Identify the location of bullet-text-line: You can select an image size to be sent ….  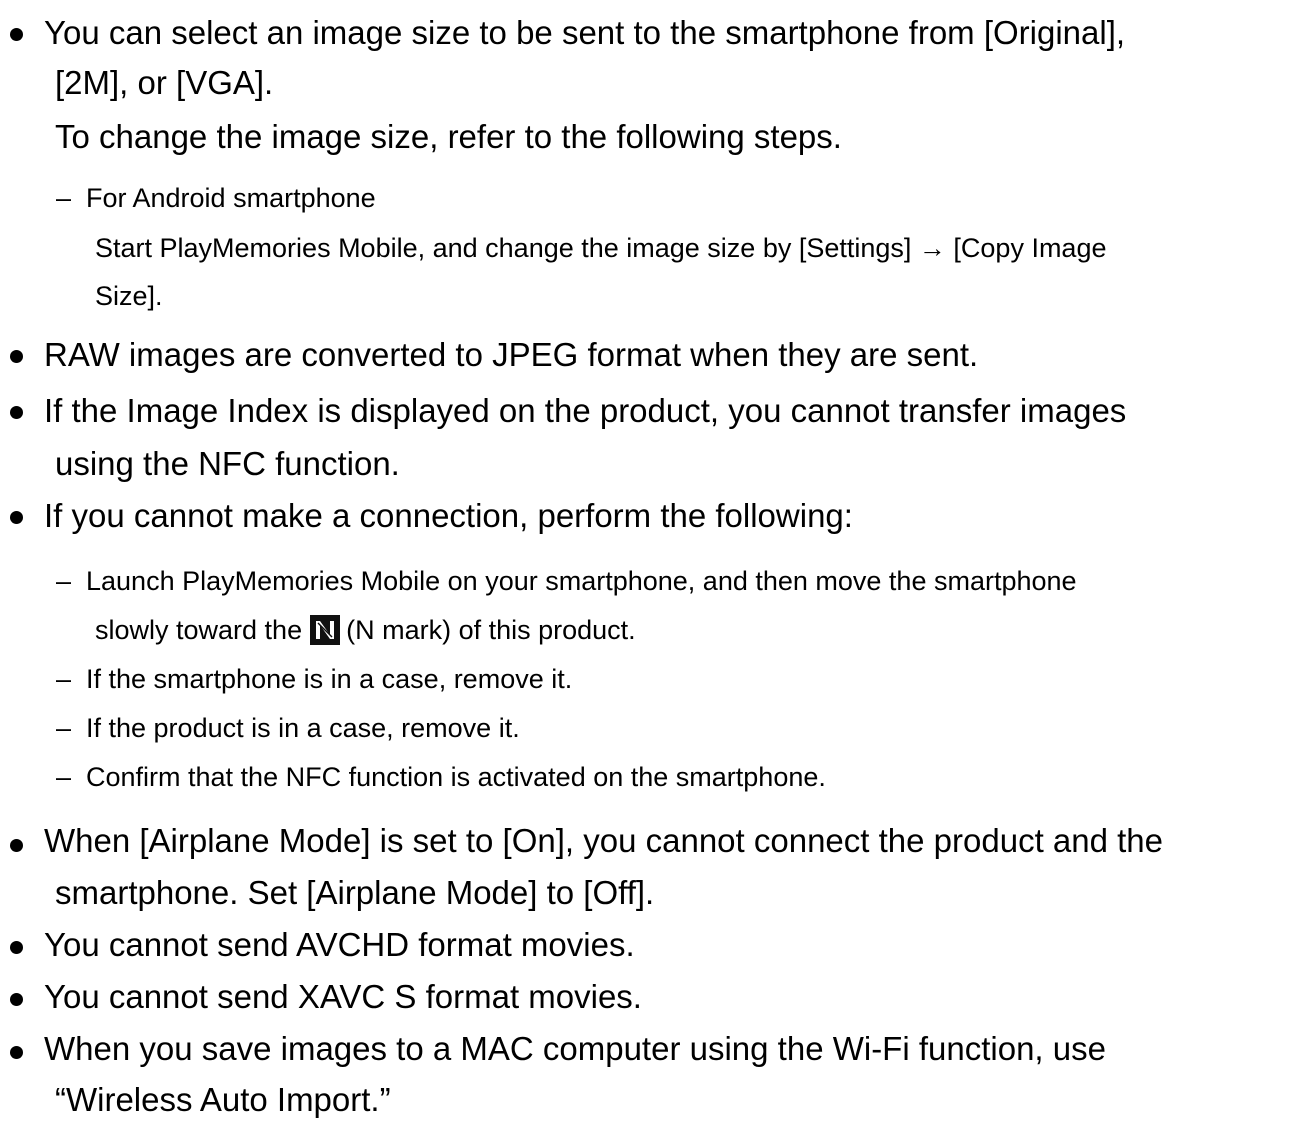
(585, 32).